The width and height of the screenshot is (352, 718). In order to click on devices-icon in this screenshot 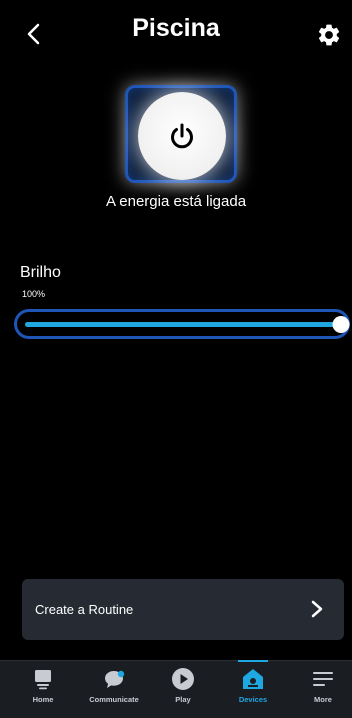, I will do `click(253, 679)`.